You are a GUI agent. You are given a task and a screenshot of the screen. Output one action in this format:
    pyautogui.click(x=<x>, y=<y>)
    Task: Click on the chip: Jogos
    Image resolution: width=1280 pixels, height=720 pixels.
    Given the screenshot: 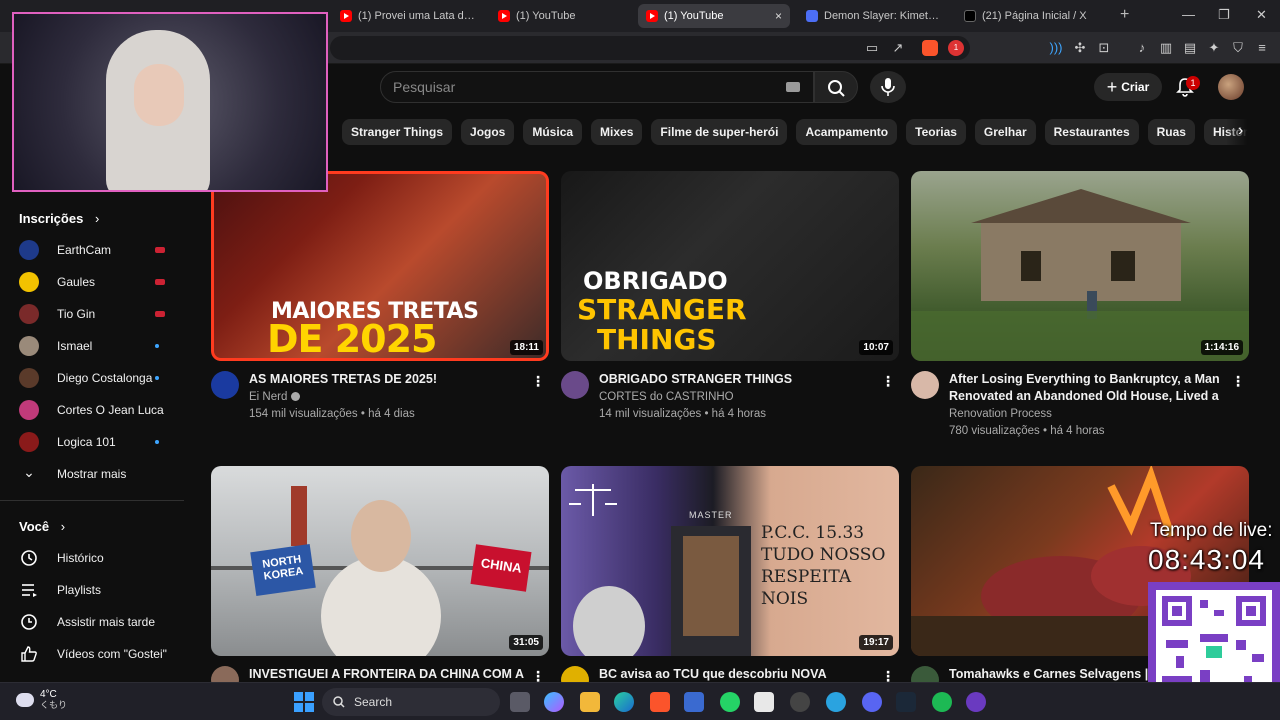 What is the action you would take?
    pyautogui.click(x=488, y=132)
    